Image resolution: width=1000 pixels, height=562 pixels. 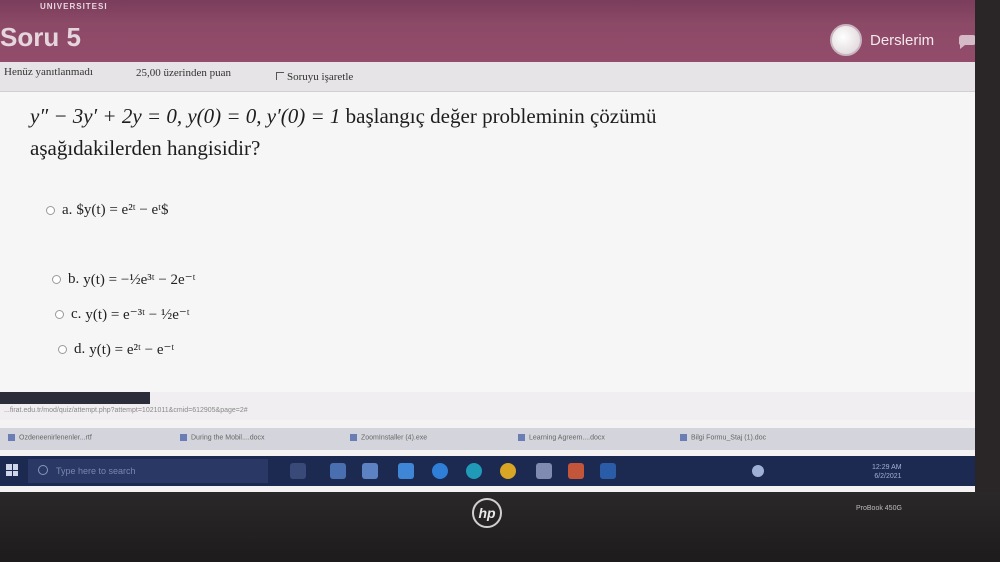 I want to click on timer-block, so click(x=75, y=398).